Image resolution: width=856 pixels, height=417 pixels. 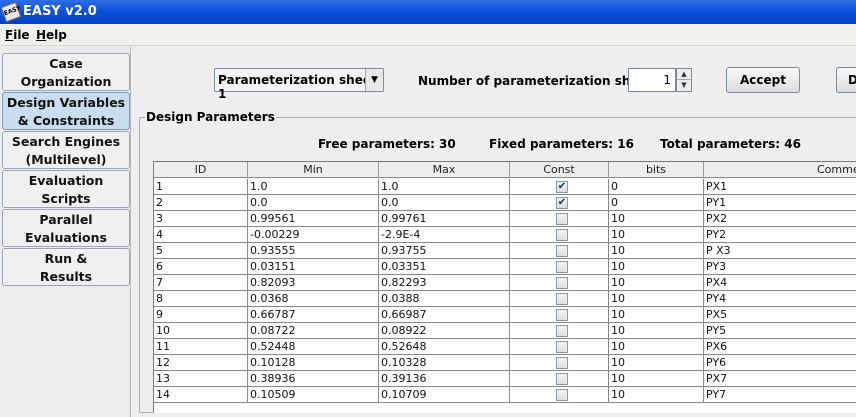 I want to click on sheet-select: Parameterization sheet 1 ▼, so click(x=299, y=84).